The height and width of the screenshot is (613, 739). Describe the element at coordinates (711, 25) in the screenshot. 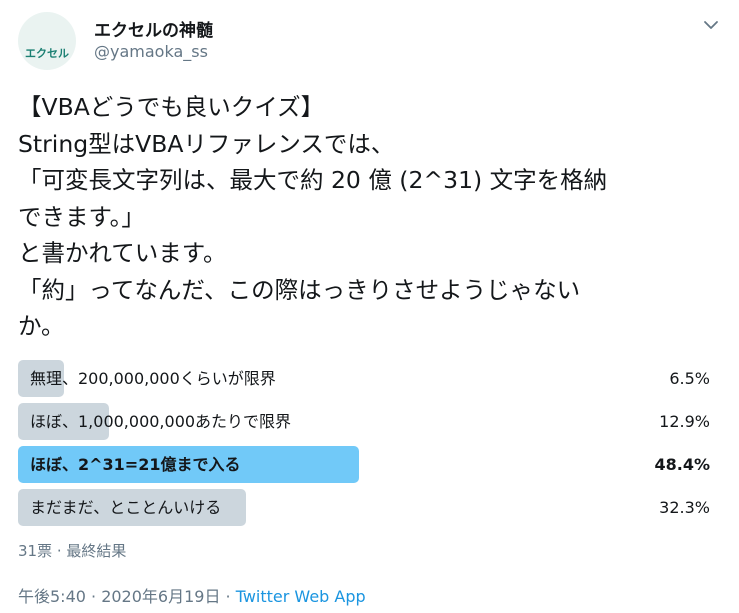

I see `chevron-down-icon` at that location.